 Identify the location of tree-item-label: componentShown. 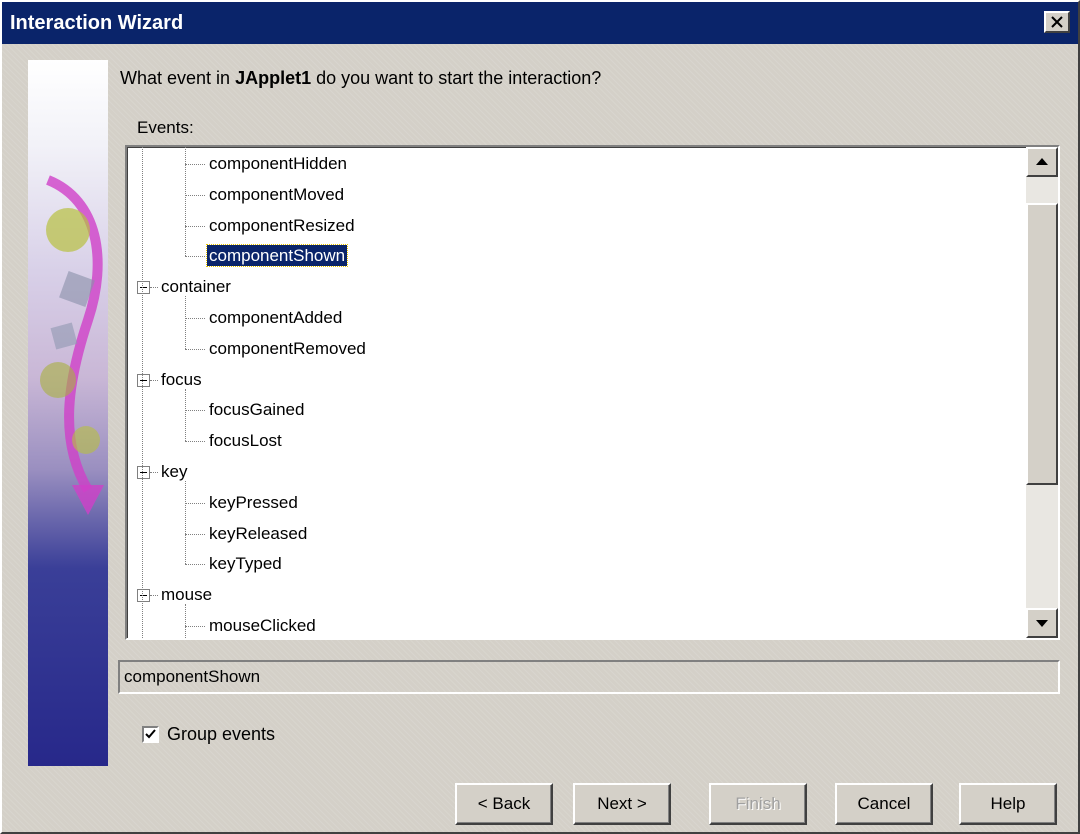
(277, 256).